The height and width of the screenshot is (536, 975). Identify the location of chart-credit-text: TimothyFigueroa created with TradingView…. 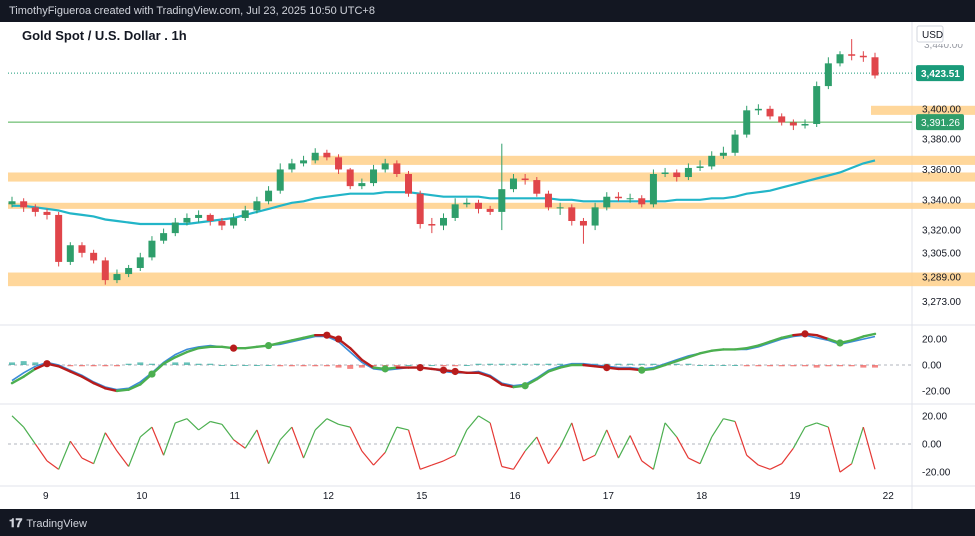
(192, 11).